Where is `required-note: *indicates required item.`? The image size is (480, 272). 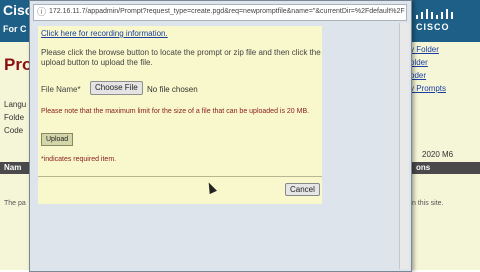
required-note: *indicates required item. is located at coordinates (79, 159).